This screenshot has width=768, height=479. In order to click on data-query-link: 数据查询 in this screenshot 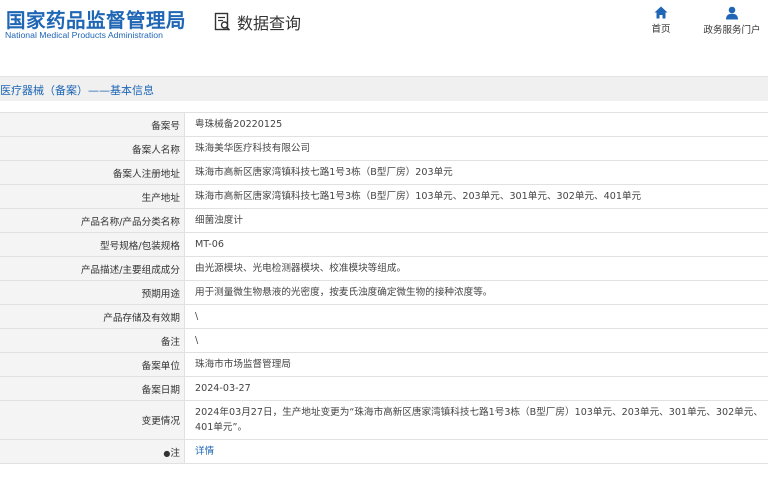, I will do `click(257, 22)`.